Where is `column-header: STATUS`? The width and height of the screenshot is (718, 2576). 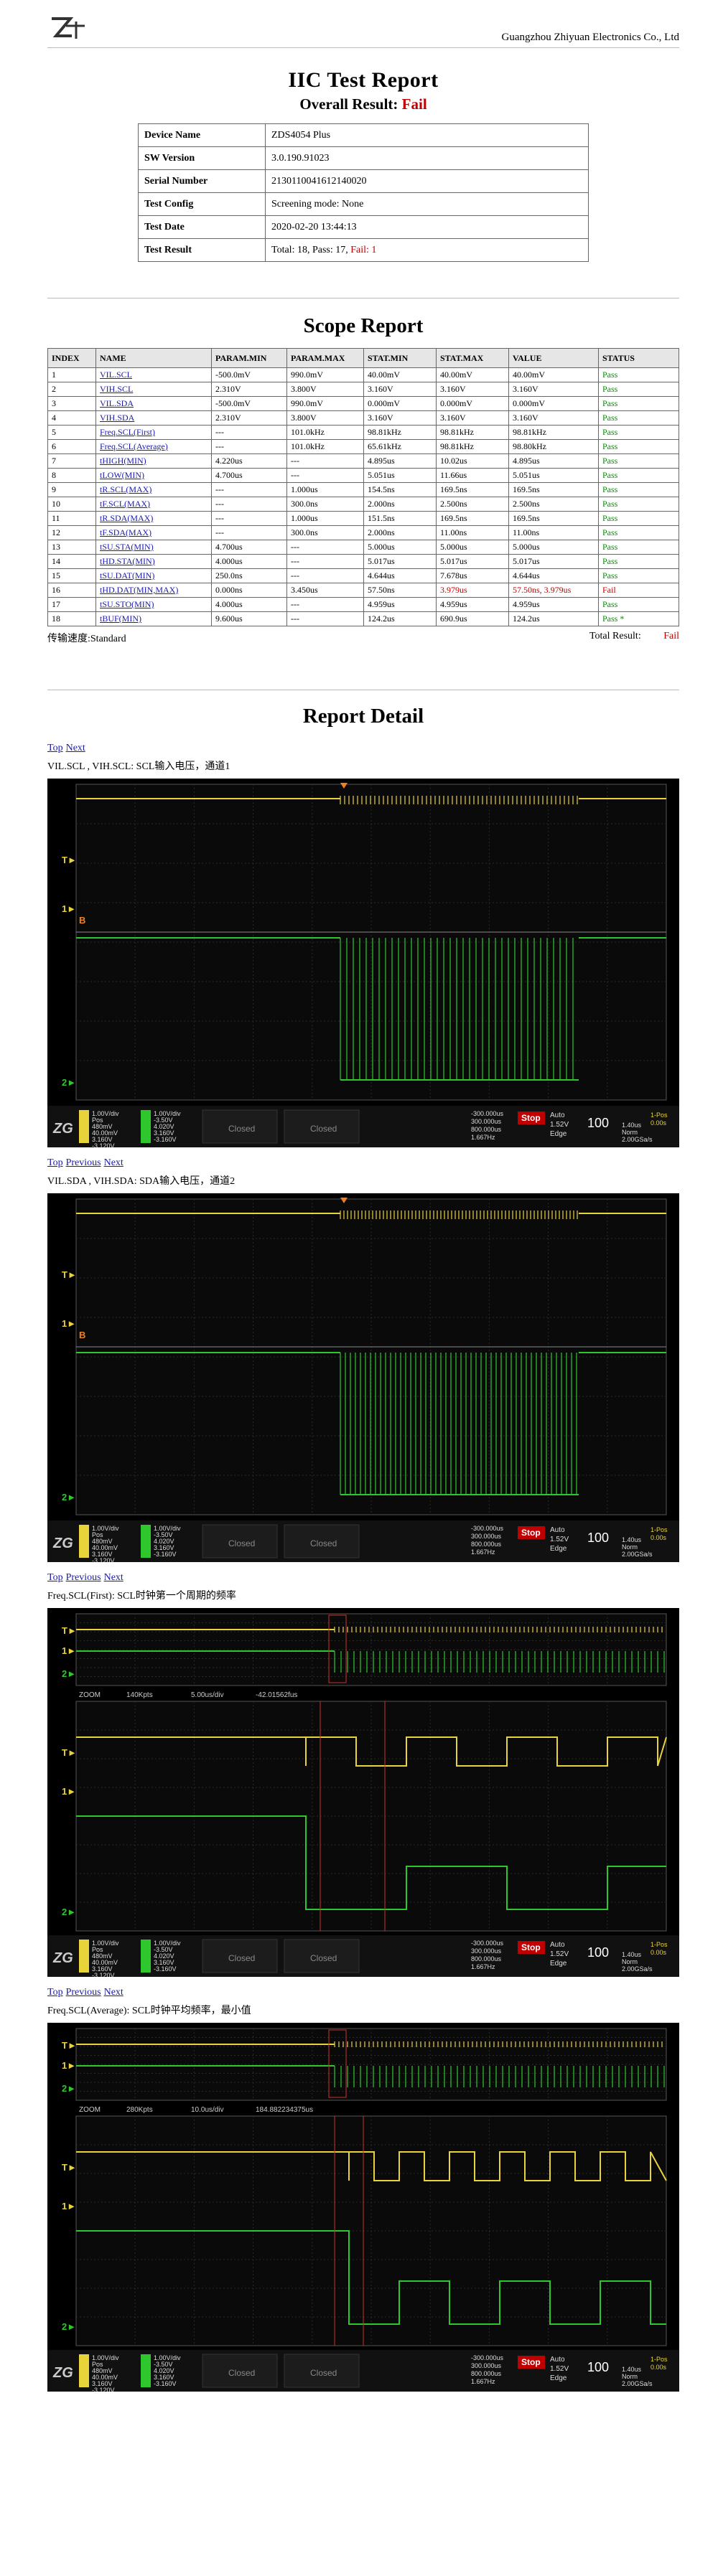 column-header: STATUS is located at coordinates (638, 358).